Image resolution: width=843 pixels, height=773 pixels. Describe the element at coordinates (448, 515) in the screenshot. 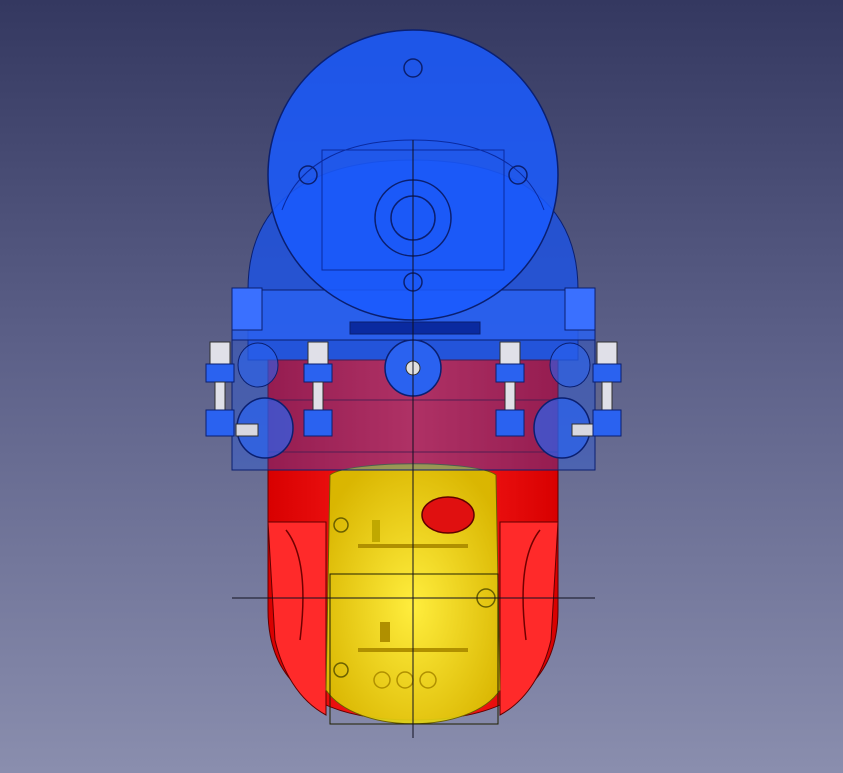

I see `red-port-opening` at that location.